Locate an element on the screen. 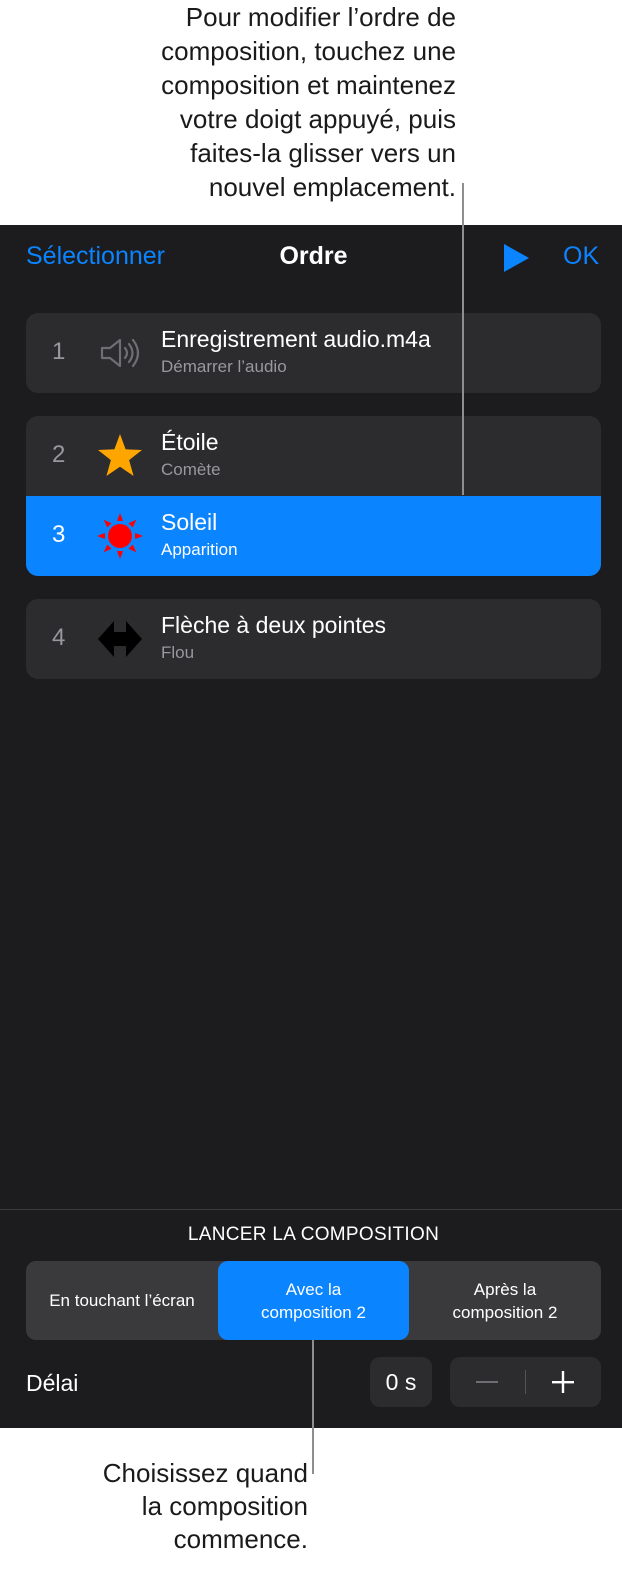 The height and width of the screenshot is (1569, 622). delay-value-field: 0 s is located at coordinates (401, 1382).